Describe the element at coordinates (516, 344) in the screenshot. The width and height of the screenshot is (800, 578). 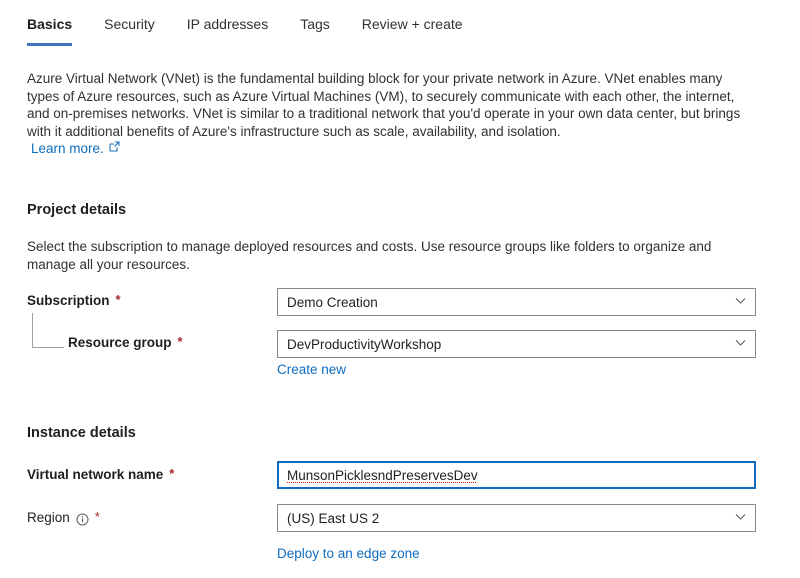
I see `resource-group-dropdown: DevProductivityWorkshop` at that location.